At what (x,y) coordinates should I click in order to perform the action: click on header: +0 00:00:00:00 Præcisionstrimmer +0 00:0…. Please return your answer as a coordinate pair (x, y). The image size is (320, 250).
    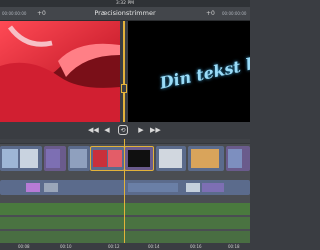
    Looking at the image, I should click on (125, 14).